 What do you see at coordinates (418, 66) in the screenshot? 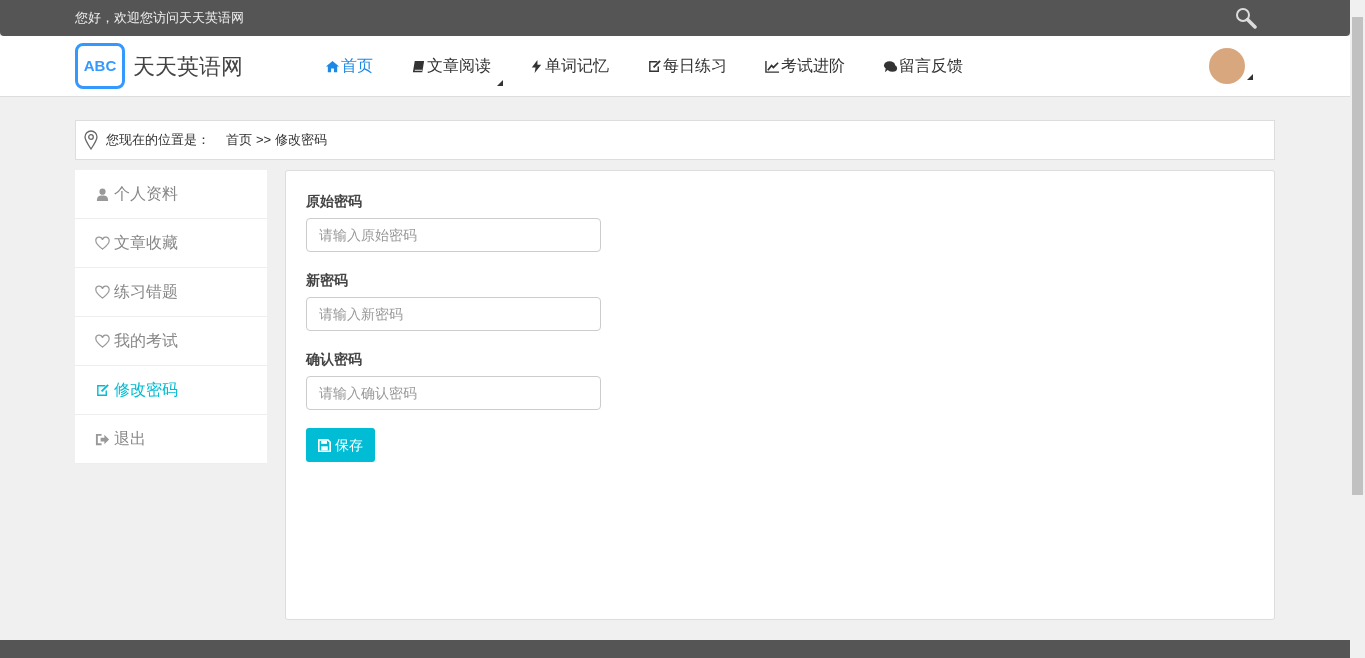
I see `book-icon` at bounding box center [418, 66].